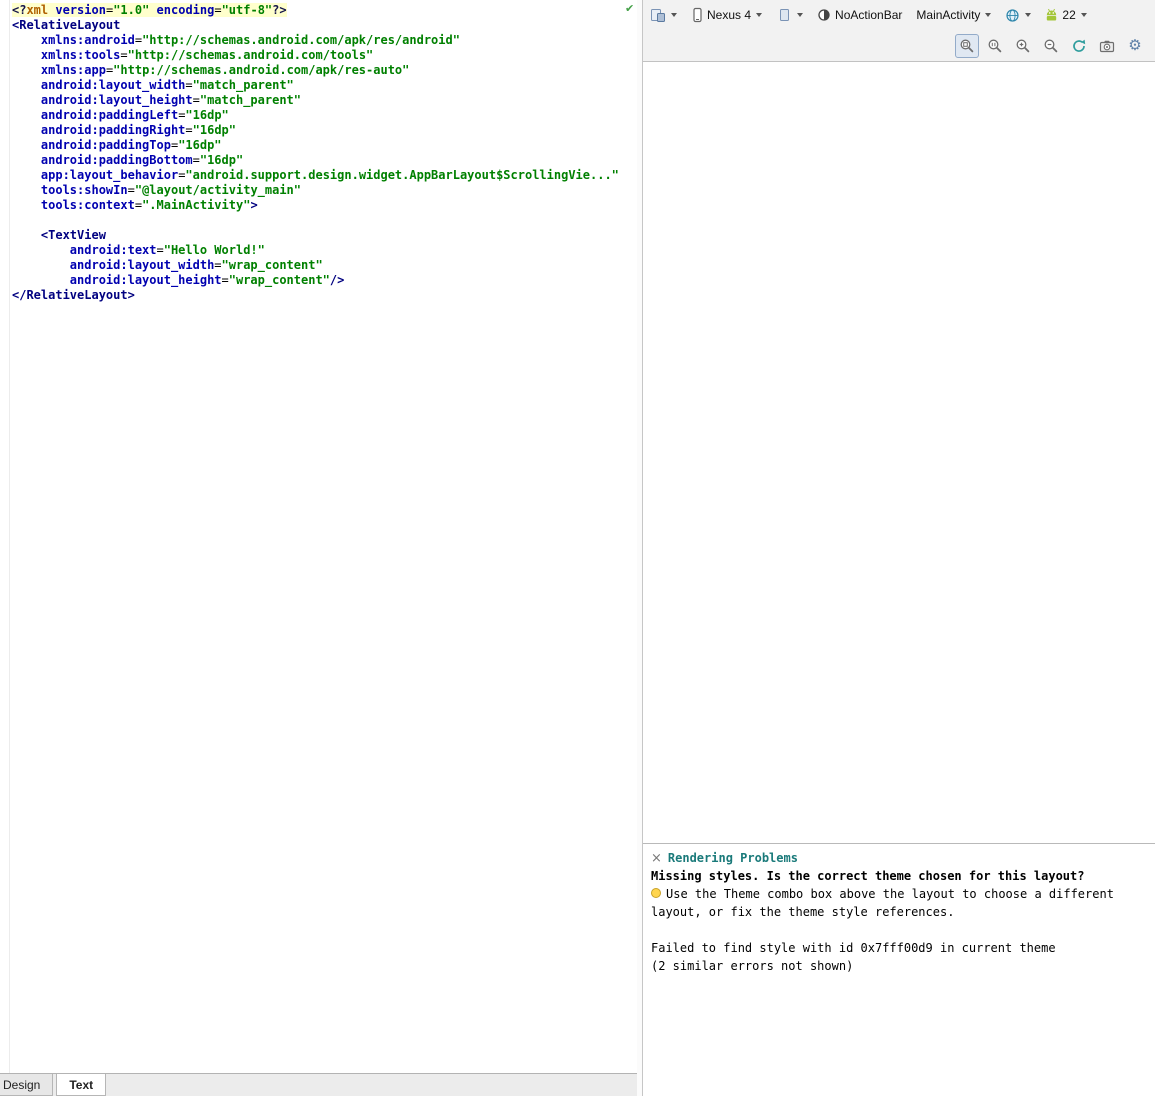 This screenshot has height=1096, width=1155. Describe the element at coordinates (149, 205) in the screenshot. I see `code-line: tools:context=".MainActivity">` at that location.